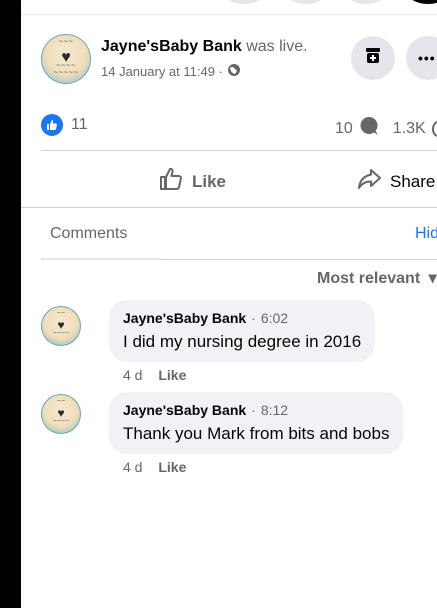  Describe the element at coordinates (66, 41) in the screenshot. I see `avatar-logo-text: ~~~` at that location.